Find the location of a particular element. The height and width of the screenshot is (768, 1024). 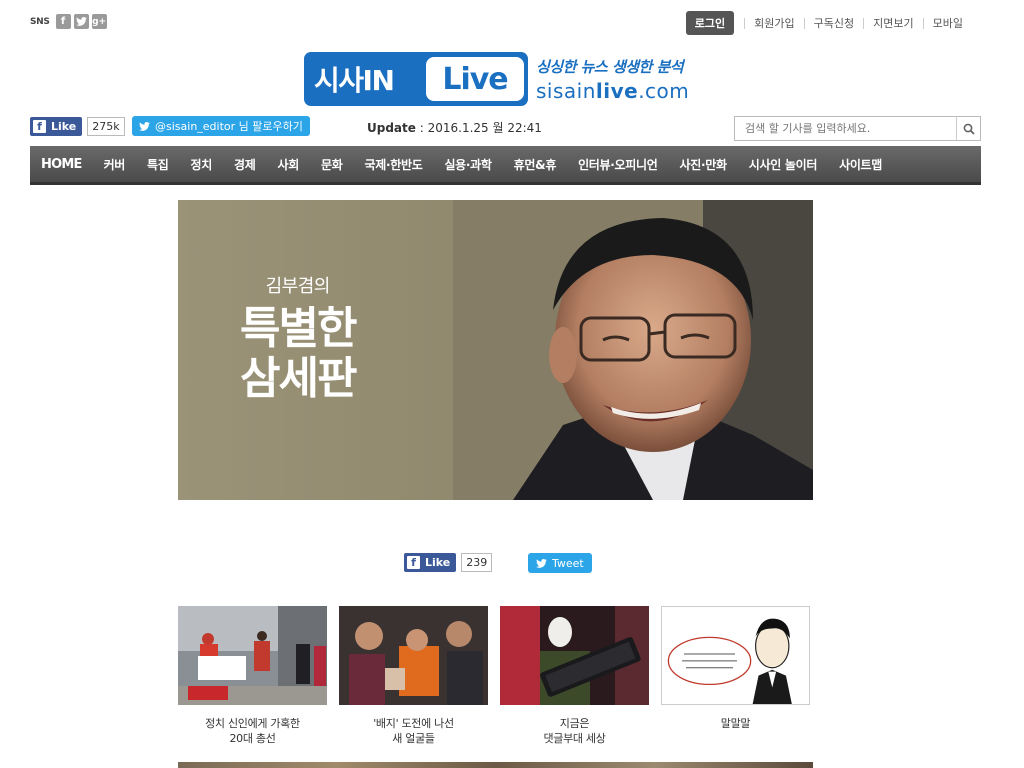

nav-special: 특집 is located at coordinates (158, 164).